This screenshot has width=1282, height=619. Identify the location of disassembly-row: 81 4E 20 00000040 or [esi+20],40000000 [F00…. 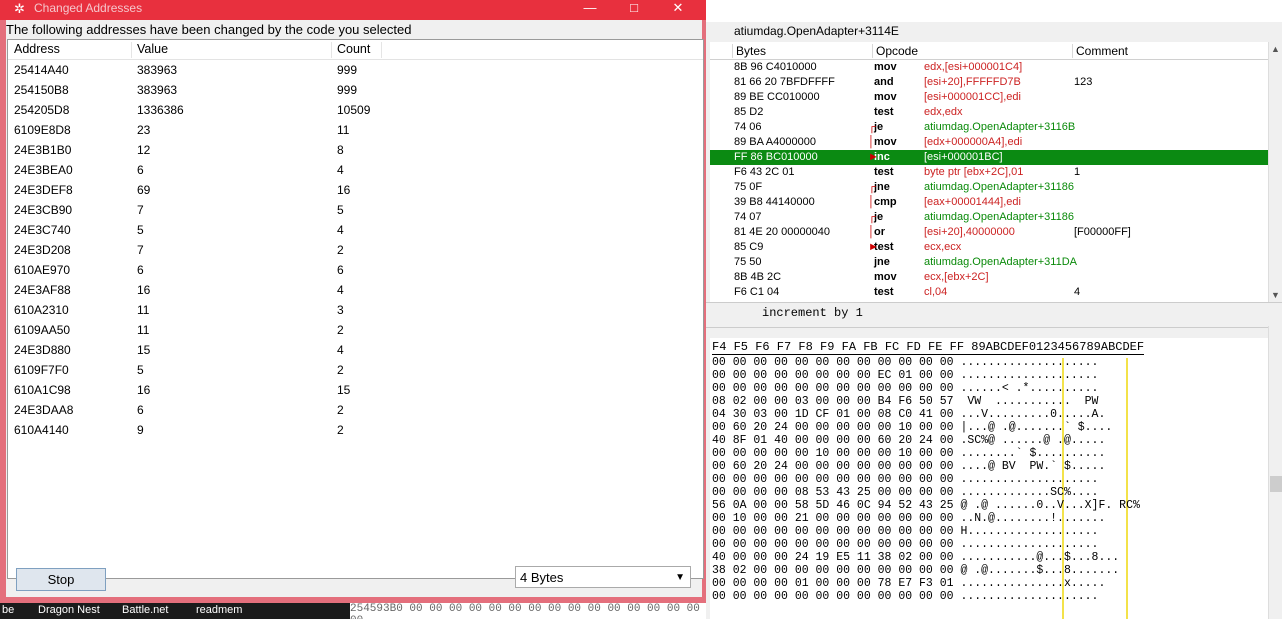
(989, 232).